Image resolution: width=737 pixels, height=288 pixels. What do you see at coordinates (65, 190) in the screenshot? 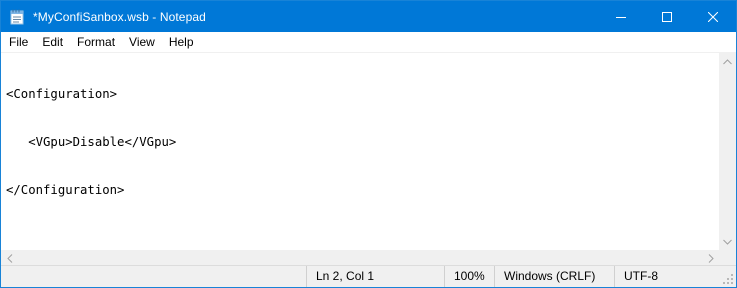
I see `text-line: </Configuration>` at bounding box center [65, 190].